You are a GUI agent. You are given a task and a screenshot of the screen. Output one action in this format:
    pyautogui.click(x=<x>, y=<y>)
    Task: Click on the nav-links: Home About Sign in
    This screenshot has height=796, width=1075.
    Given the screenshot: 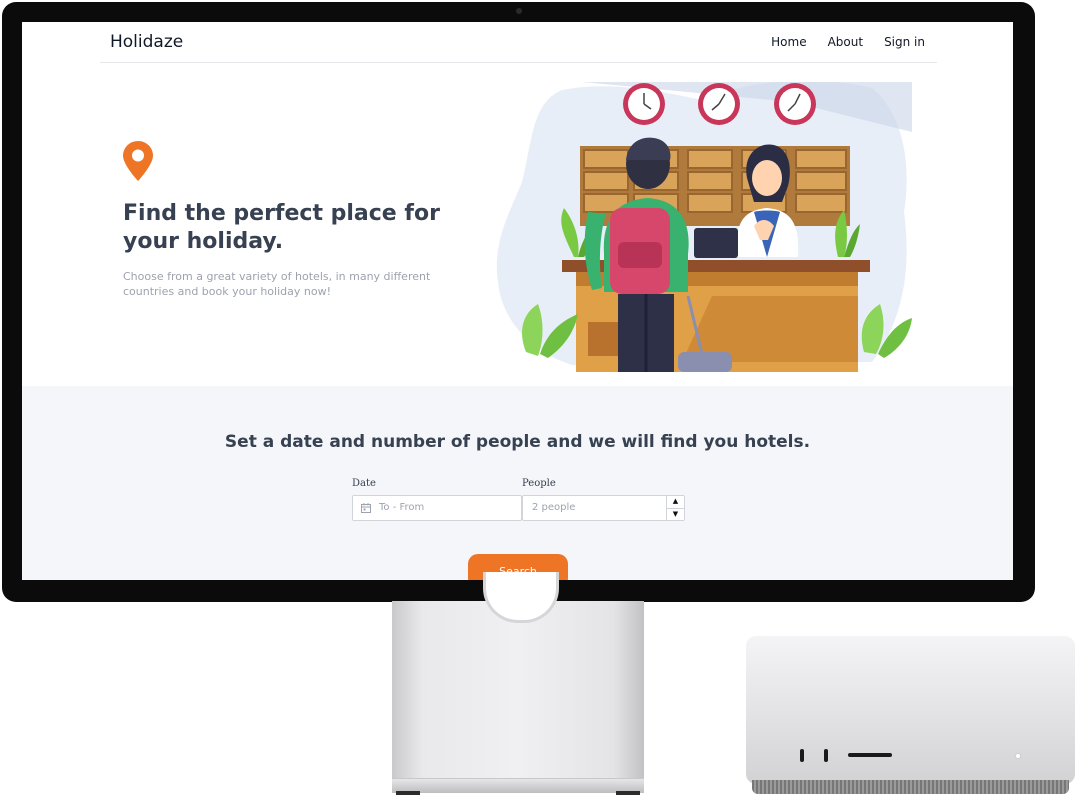 What is the action you would take?
    pyautogui.click(x=848, y=42)
    